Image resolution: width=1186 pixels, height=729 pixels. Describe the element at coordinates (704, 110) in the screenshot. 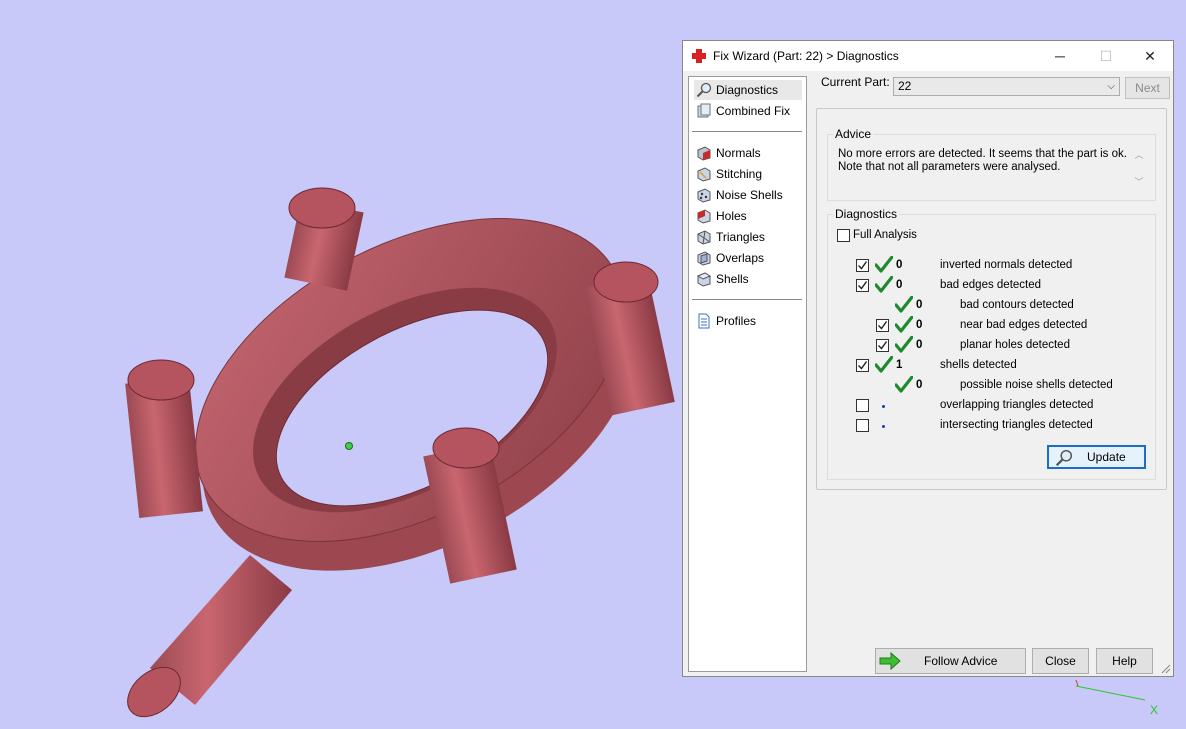

I see `combined-fix-icon` at that location.